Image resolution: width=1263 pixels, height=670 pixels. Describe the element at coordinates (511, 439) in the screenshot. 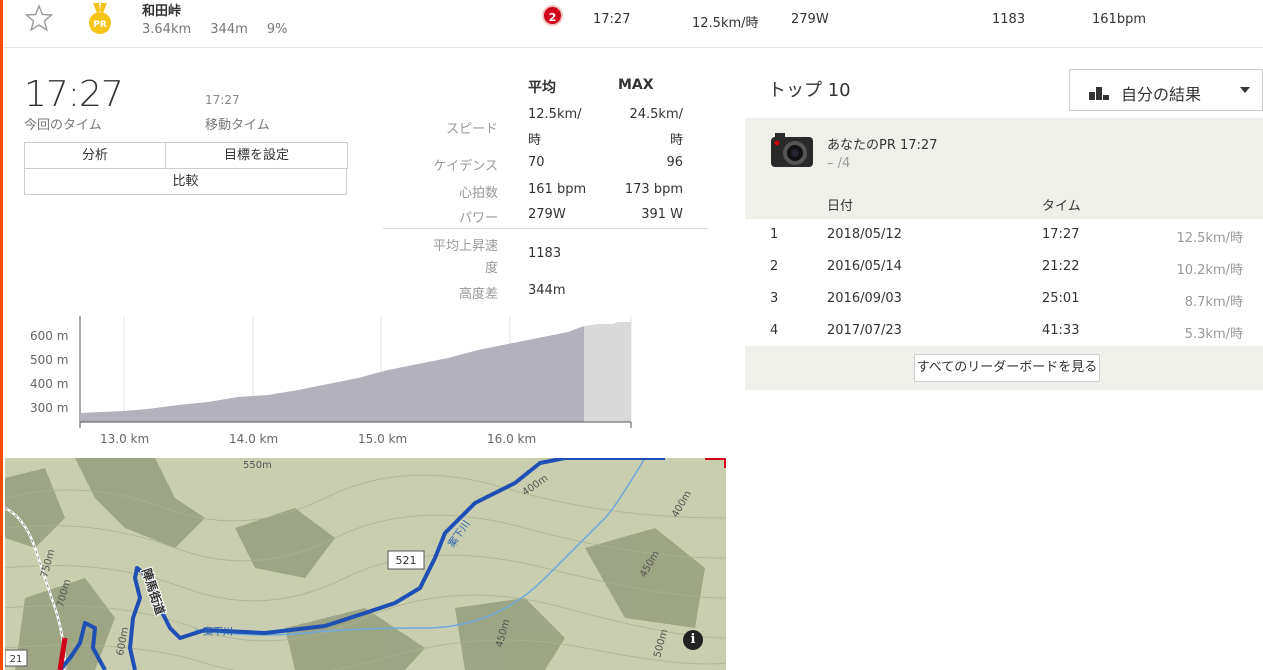

I see `x-tick-16: 16.0 km` at that location.